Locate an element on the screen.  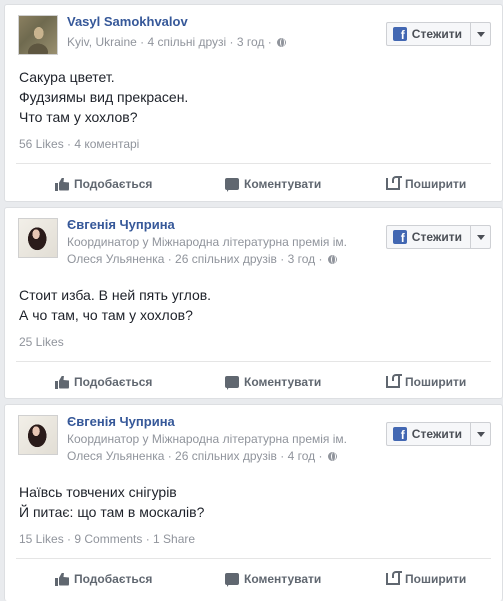
post-text-line: Что там у хохлов? is located at coordinates (78, 117).